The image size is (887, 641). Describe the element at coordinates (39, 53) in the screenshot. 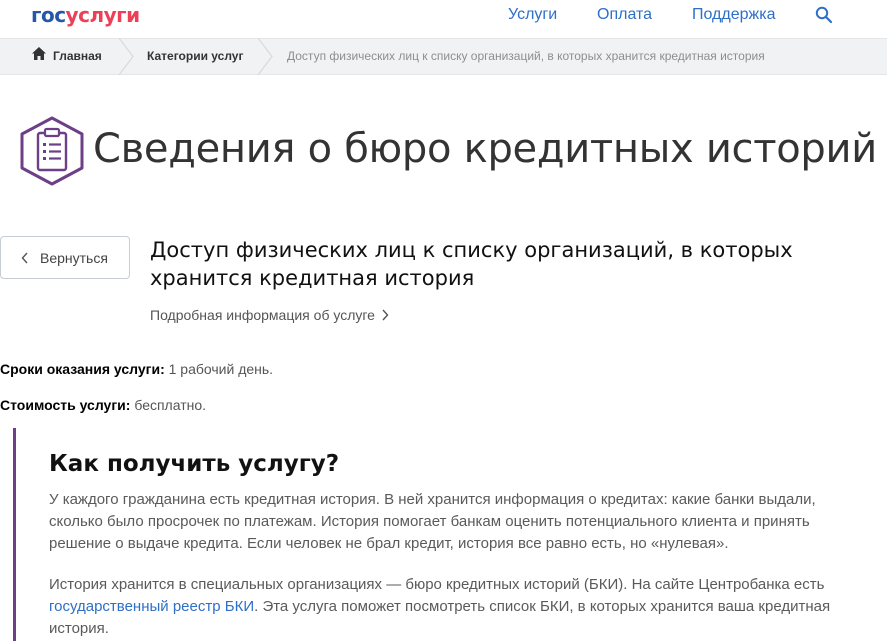

I see `home-icon` at that location.